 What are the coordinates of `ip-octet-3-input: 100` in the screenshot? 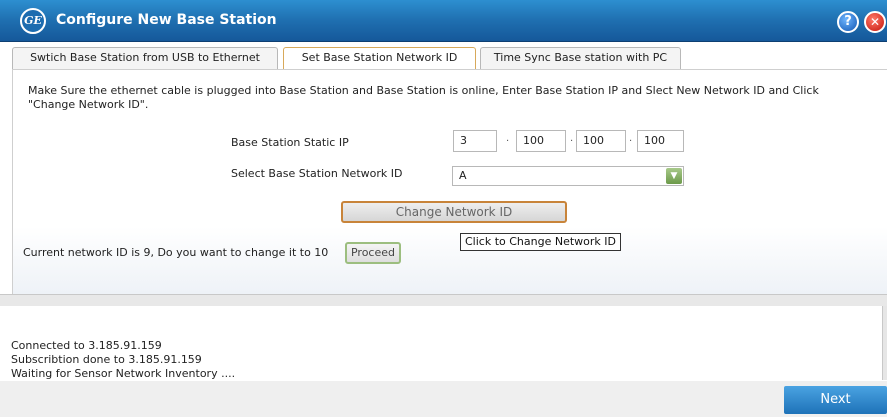 It's located at (601, 141).